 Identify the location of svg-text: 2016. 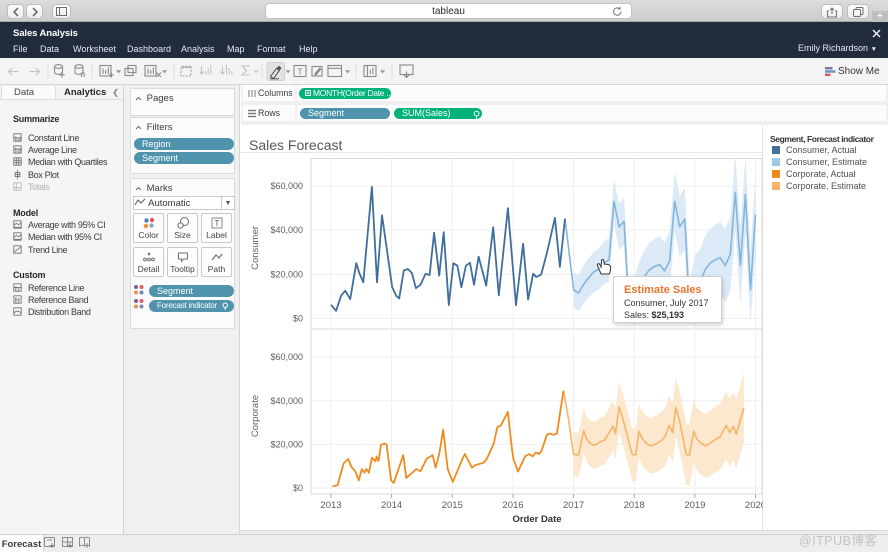
(512, 505).